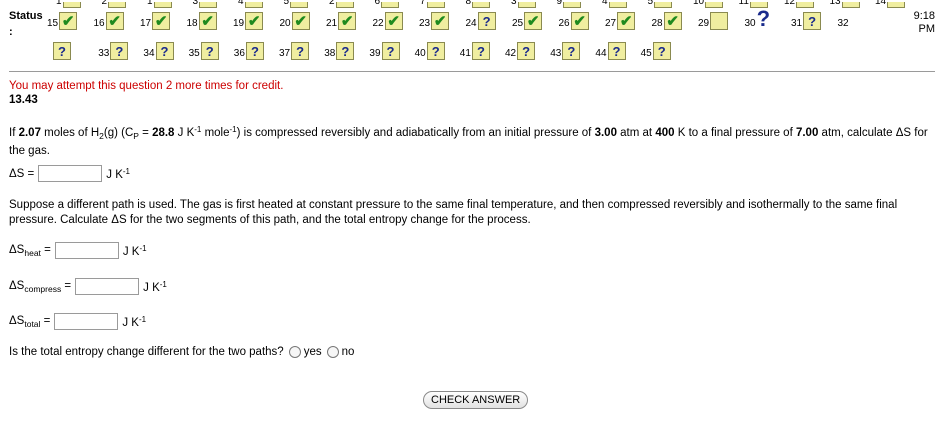 This screenshot has height=439, width=944. What do you see at coordinates (285, 23) in the screenshot?
I see `question-number-label: 20` at bounding box center [285, 23].